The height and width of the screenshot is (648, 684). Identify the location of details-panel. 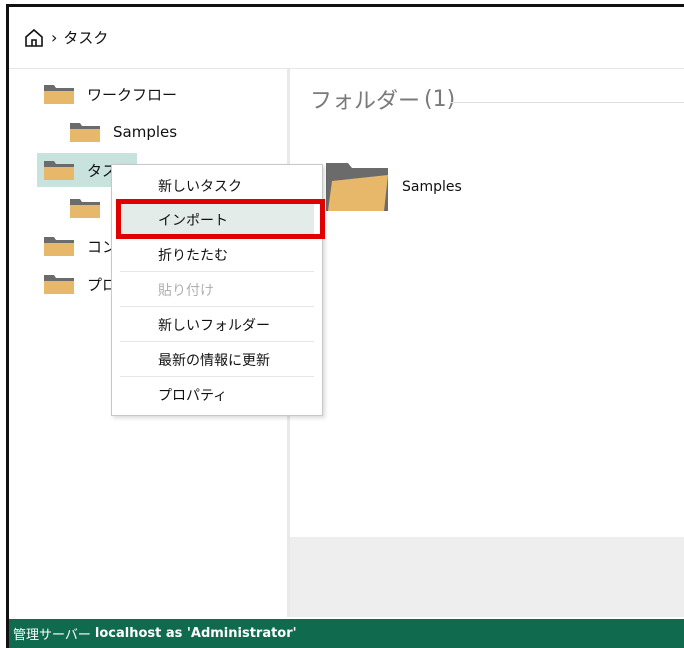
(487, 577).